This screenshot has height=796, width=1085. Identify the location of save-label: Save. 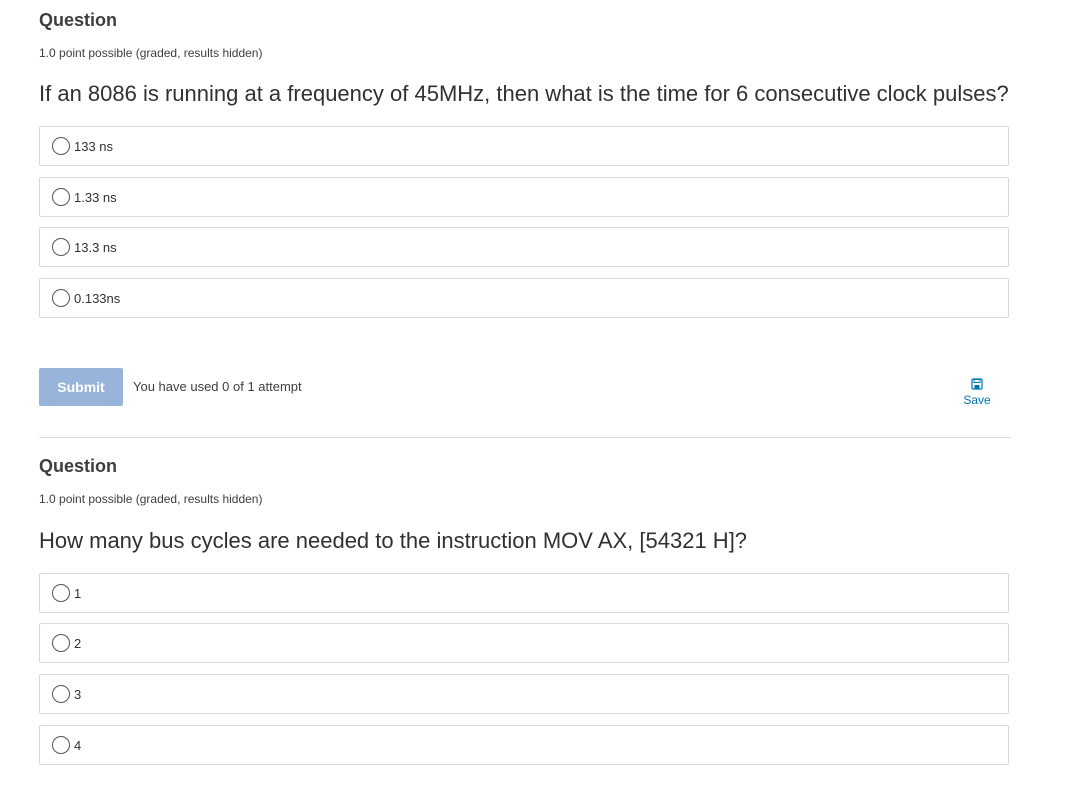
(977, 400).